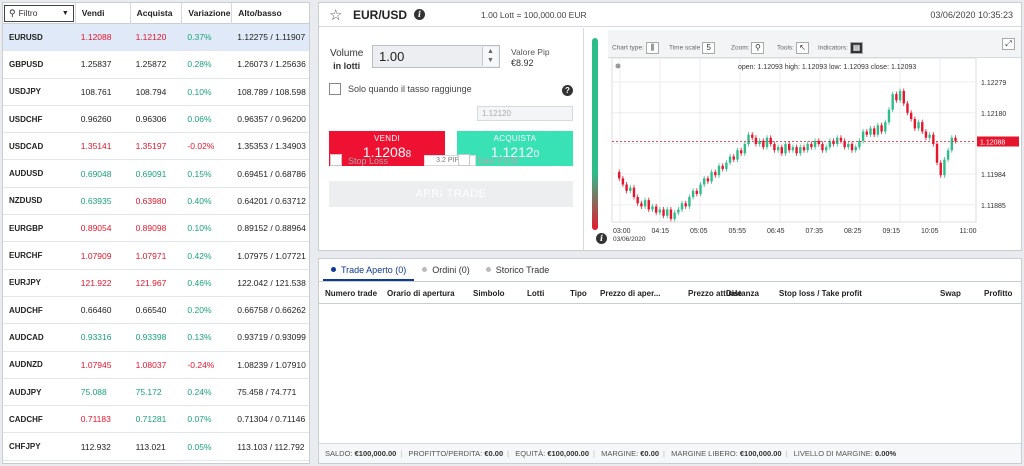  What do you see at coordinates (464, 160) in the screenshot?
I see `tp-checkbox` at bounding box center [464, 160].